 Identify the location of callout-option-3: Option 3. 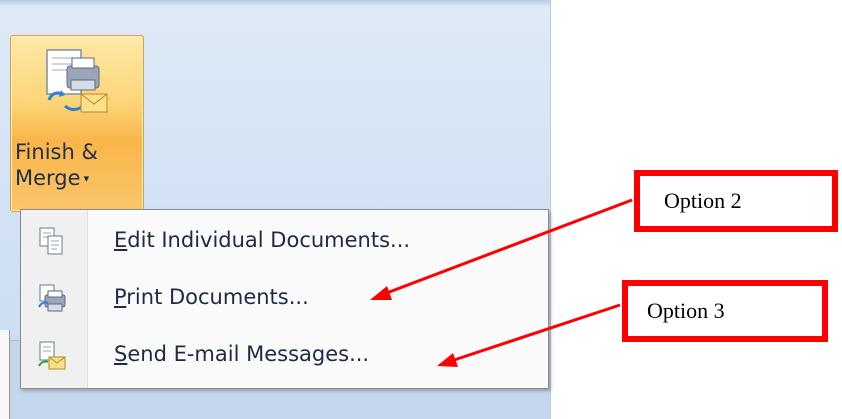
(725, 311).